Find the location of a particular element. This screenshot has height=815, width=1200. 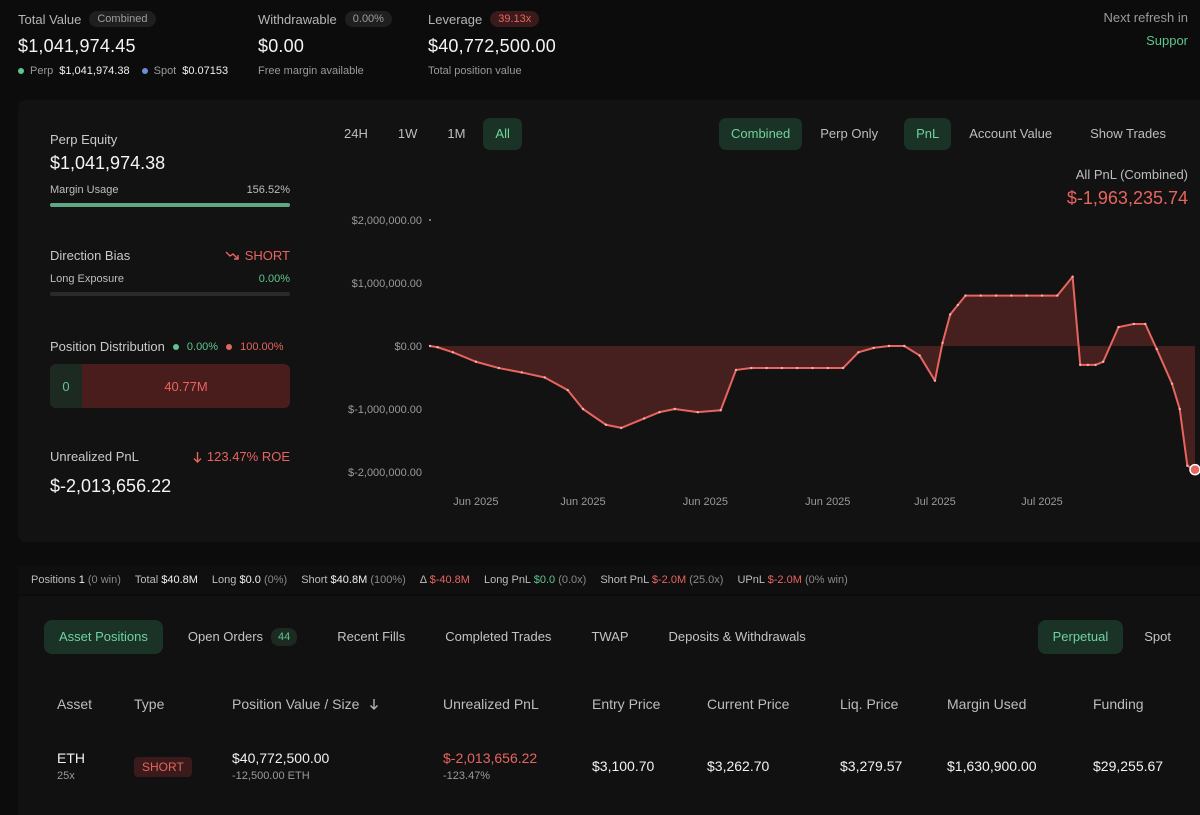

withdrawable-value: $0.00 is located at coordinates (281, 46).